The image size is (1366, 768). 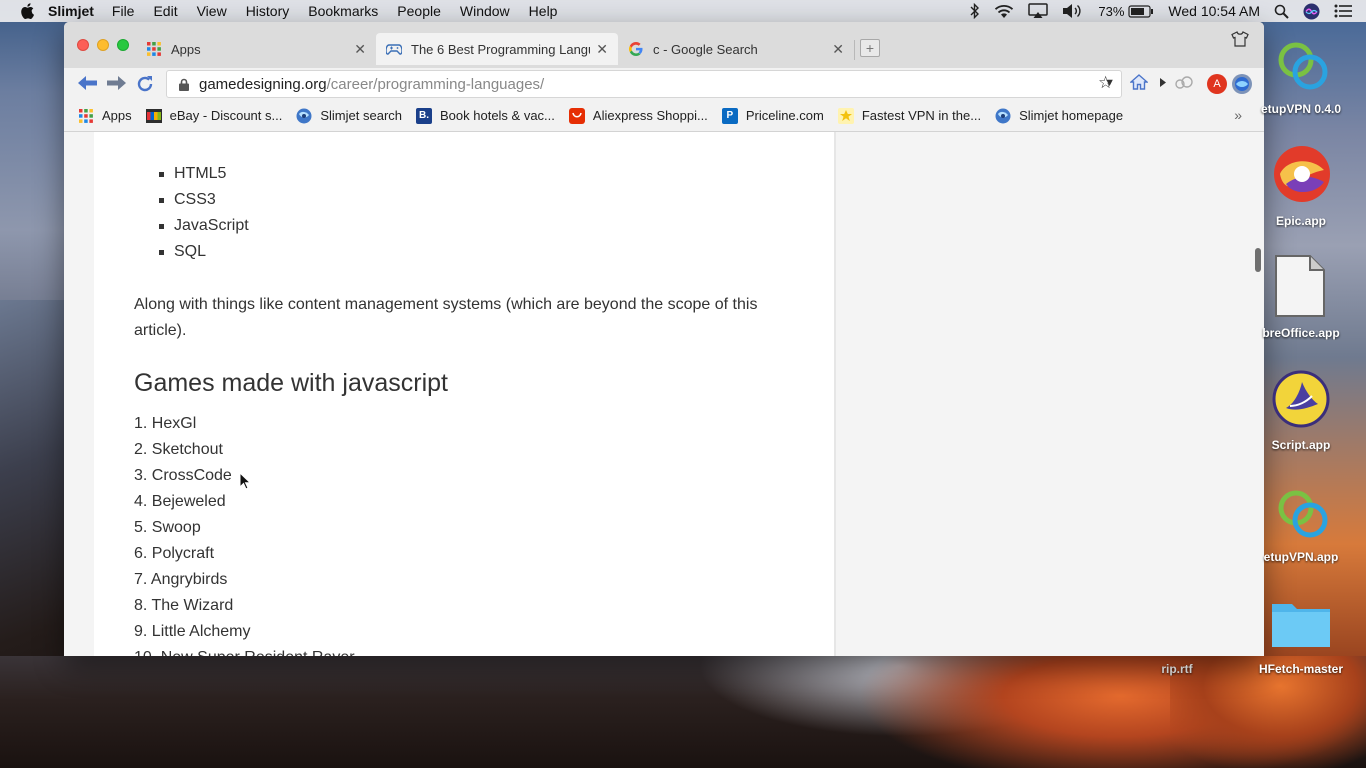 What do you see at coordinates (1141, 11) in the screenshot?
I see `battery-icon` at bounding box center [1141, 11].